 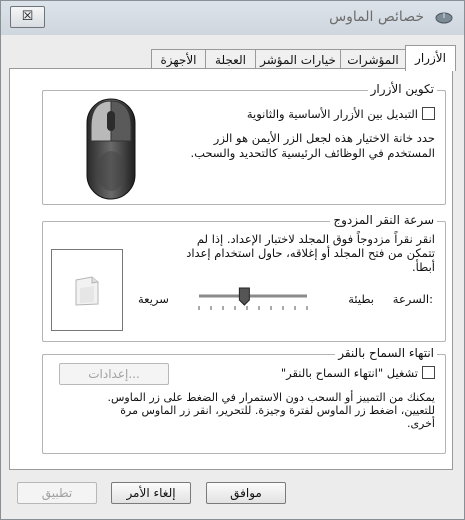 I want to click on mouse-illustration, so click(x=111, y=149).